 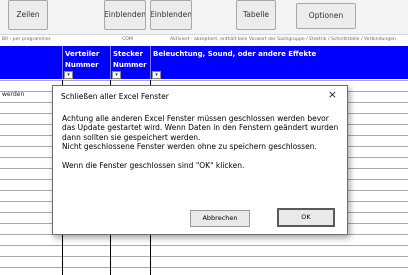 I want to click on options-button: Optionen, so click(x=326, y=16).